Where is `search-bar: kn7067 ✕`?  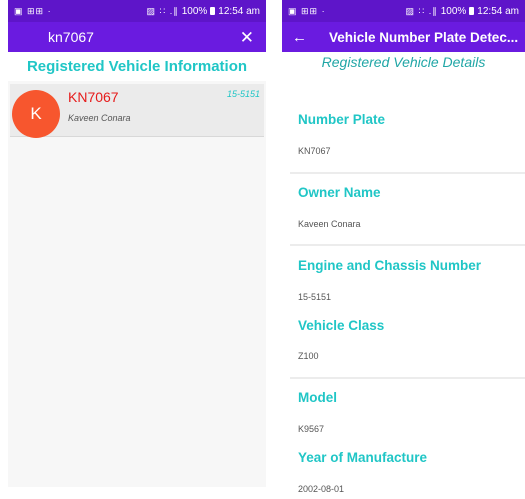
search-bar: kn7067 ✕ is located at coordinates (137, 37).